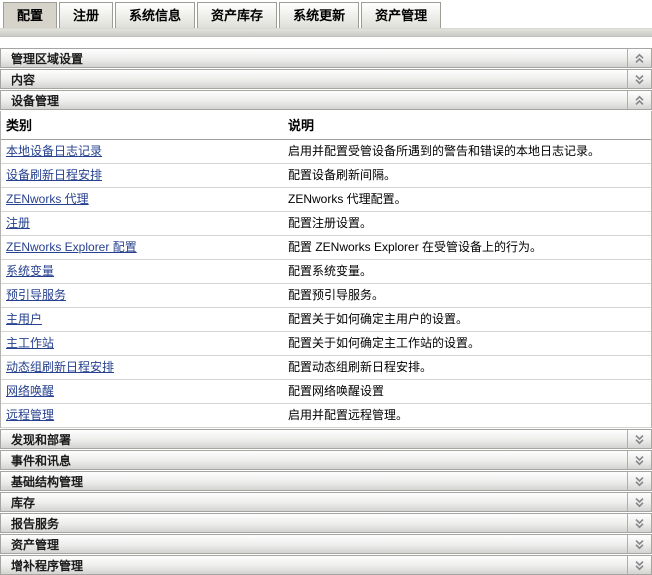 The image size is (652, 575). I want to click on table-row: 主工作站 配置关于如何确定主工作站的设置。, so click(326, 343).